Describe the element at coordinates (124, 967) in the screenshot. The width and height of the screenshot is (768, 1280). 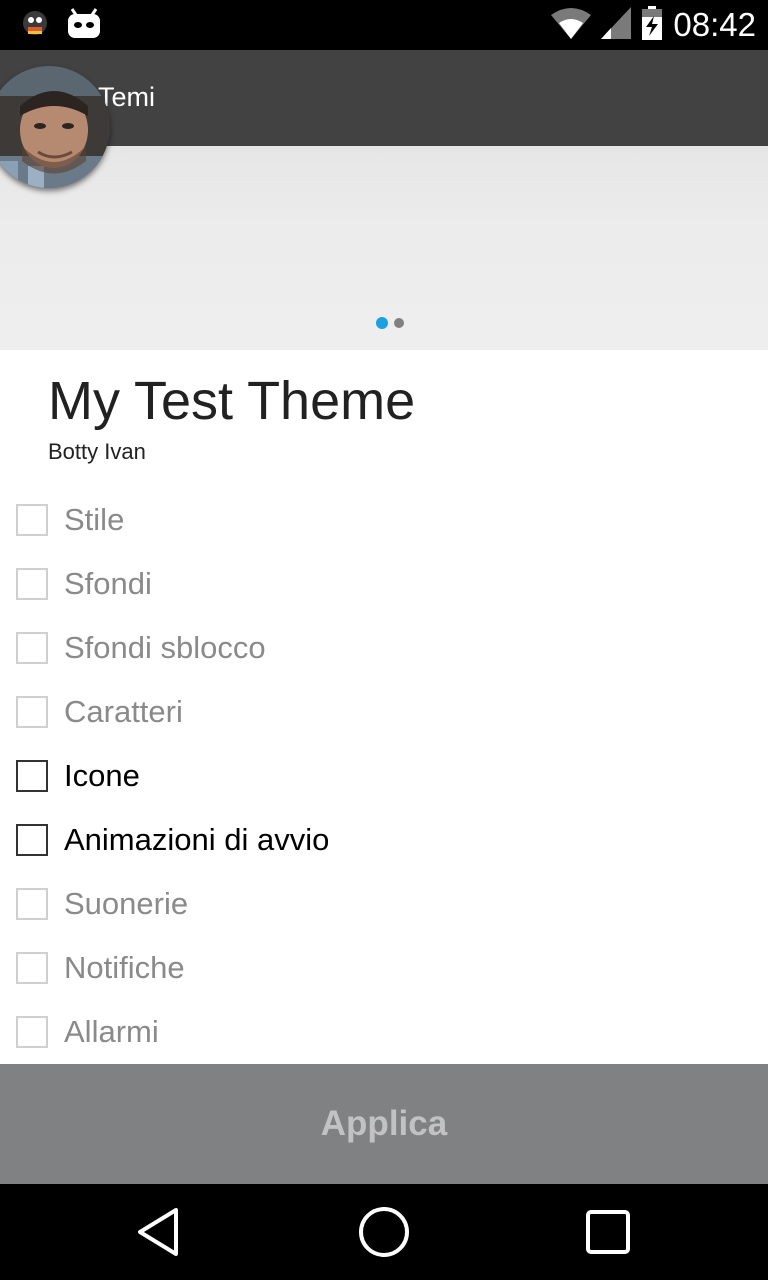
I see `option-label: Notifiche` at that location.